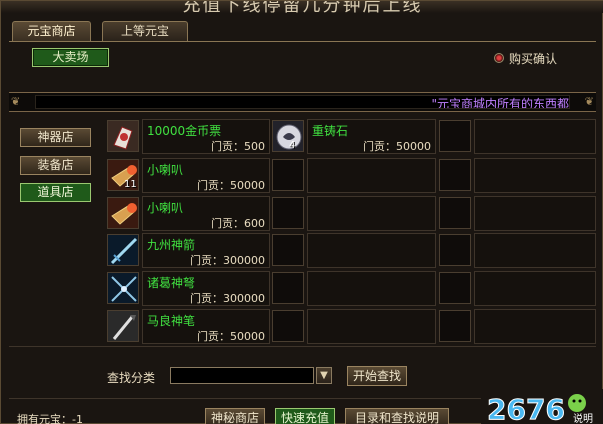  I want to click on item-cell: 九州神箭门贡：300000, so click(206, 250).